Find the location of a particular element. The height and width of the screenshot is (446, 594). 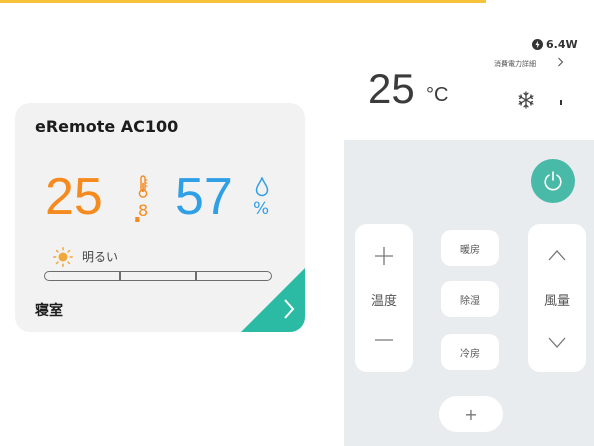

snowflake-icon is located at coordinates (526, 100).